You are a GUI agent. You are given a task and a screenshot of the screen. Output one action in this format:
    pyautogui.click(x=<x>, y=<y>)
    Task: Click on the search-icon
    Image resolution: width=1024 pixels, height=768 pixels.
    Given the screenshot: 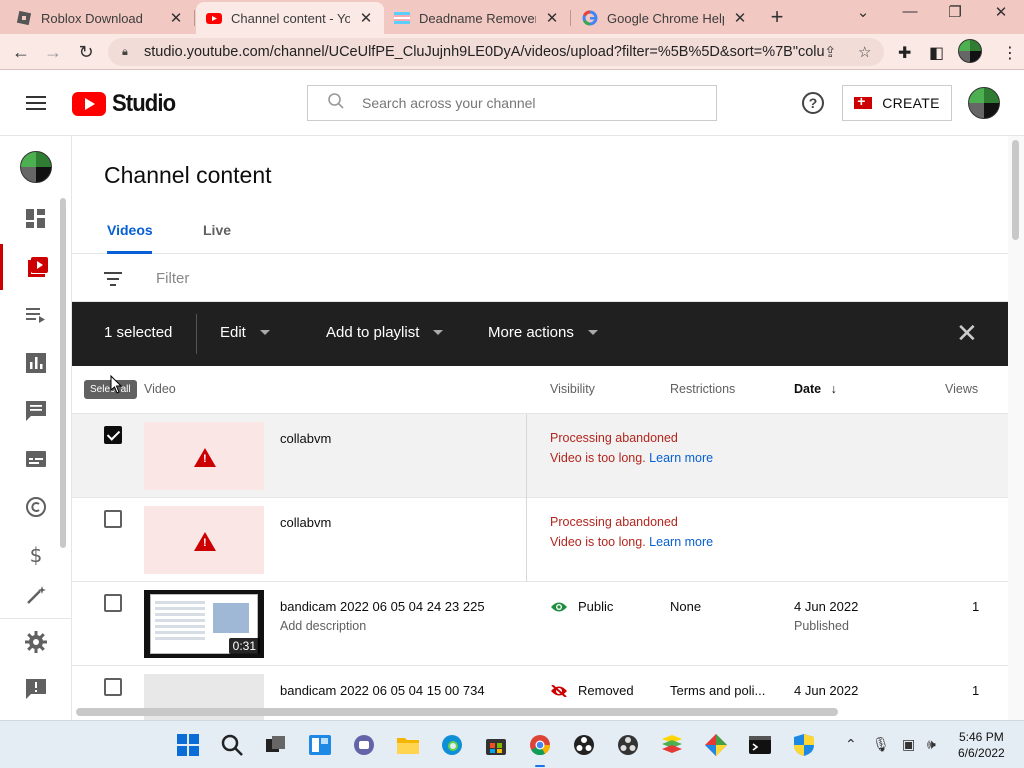 What is the action you would take?
    pyautogui.click(x=232, y=745)
    